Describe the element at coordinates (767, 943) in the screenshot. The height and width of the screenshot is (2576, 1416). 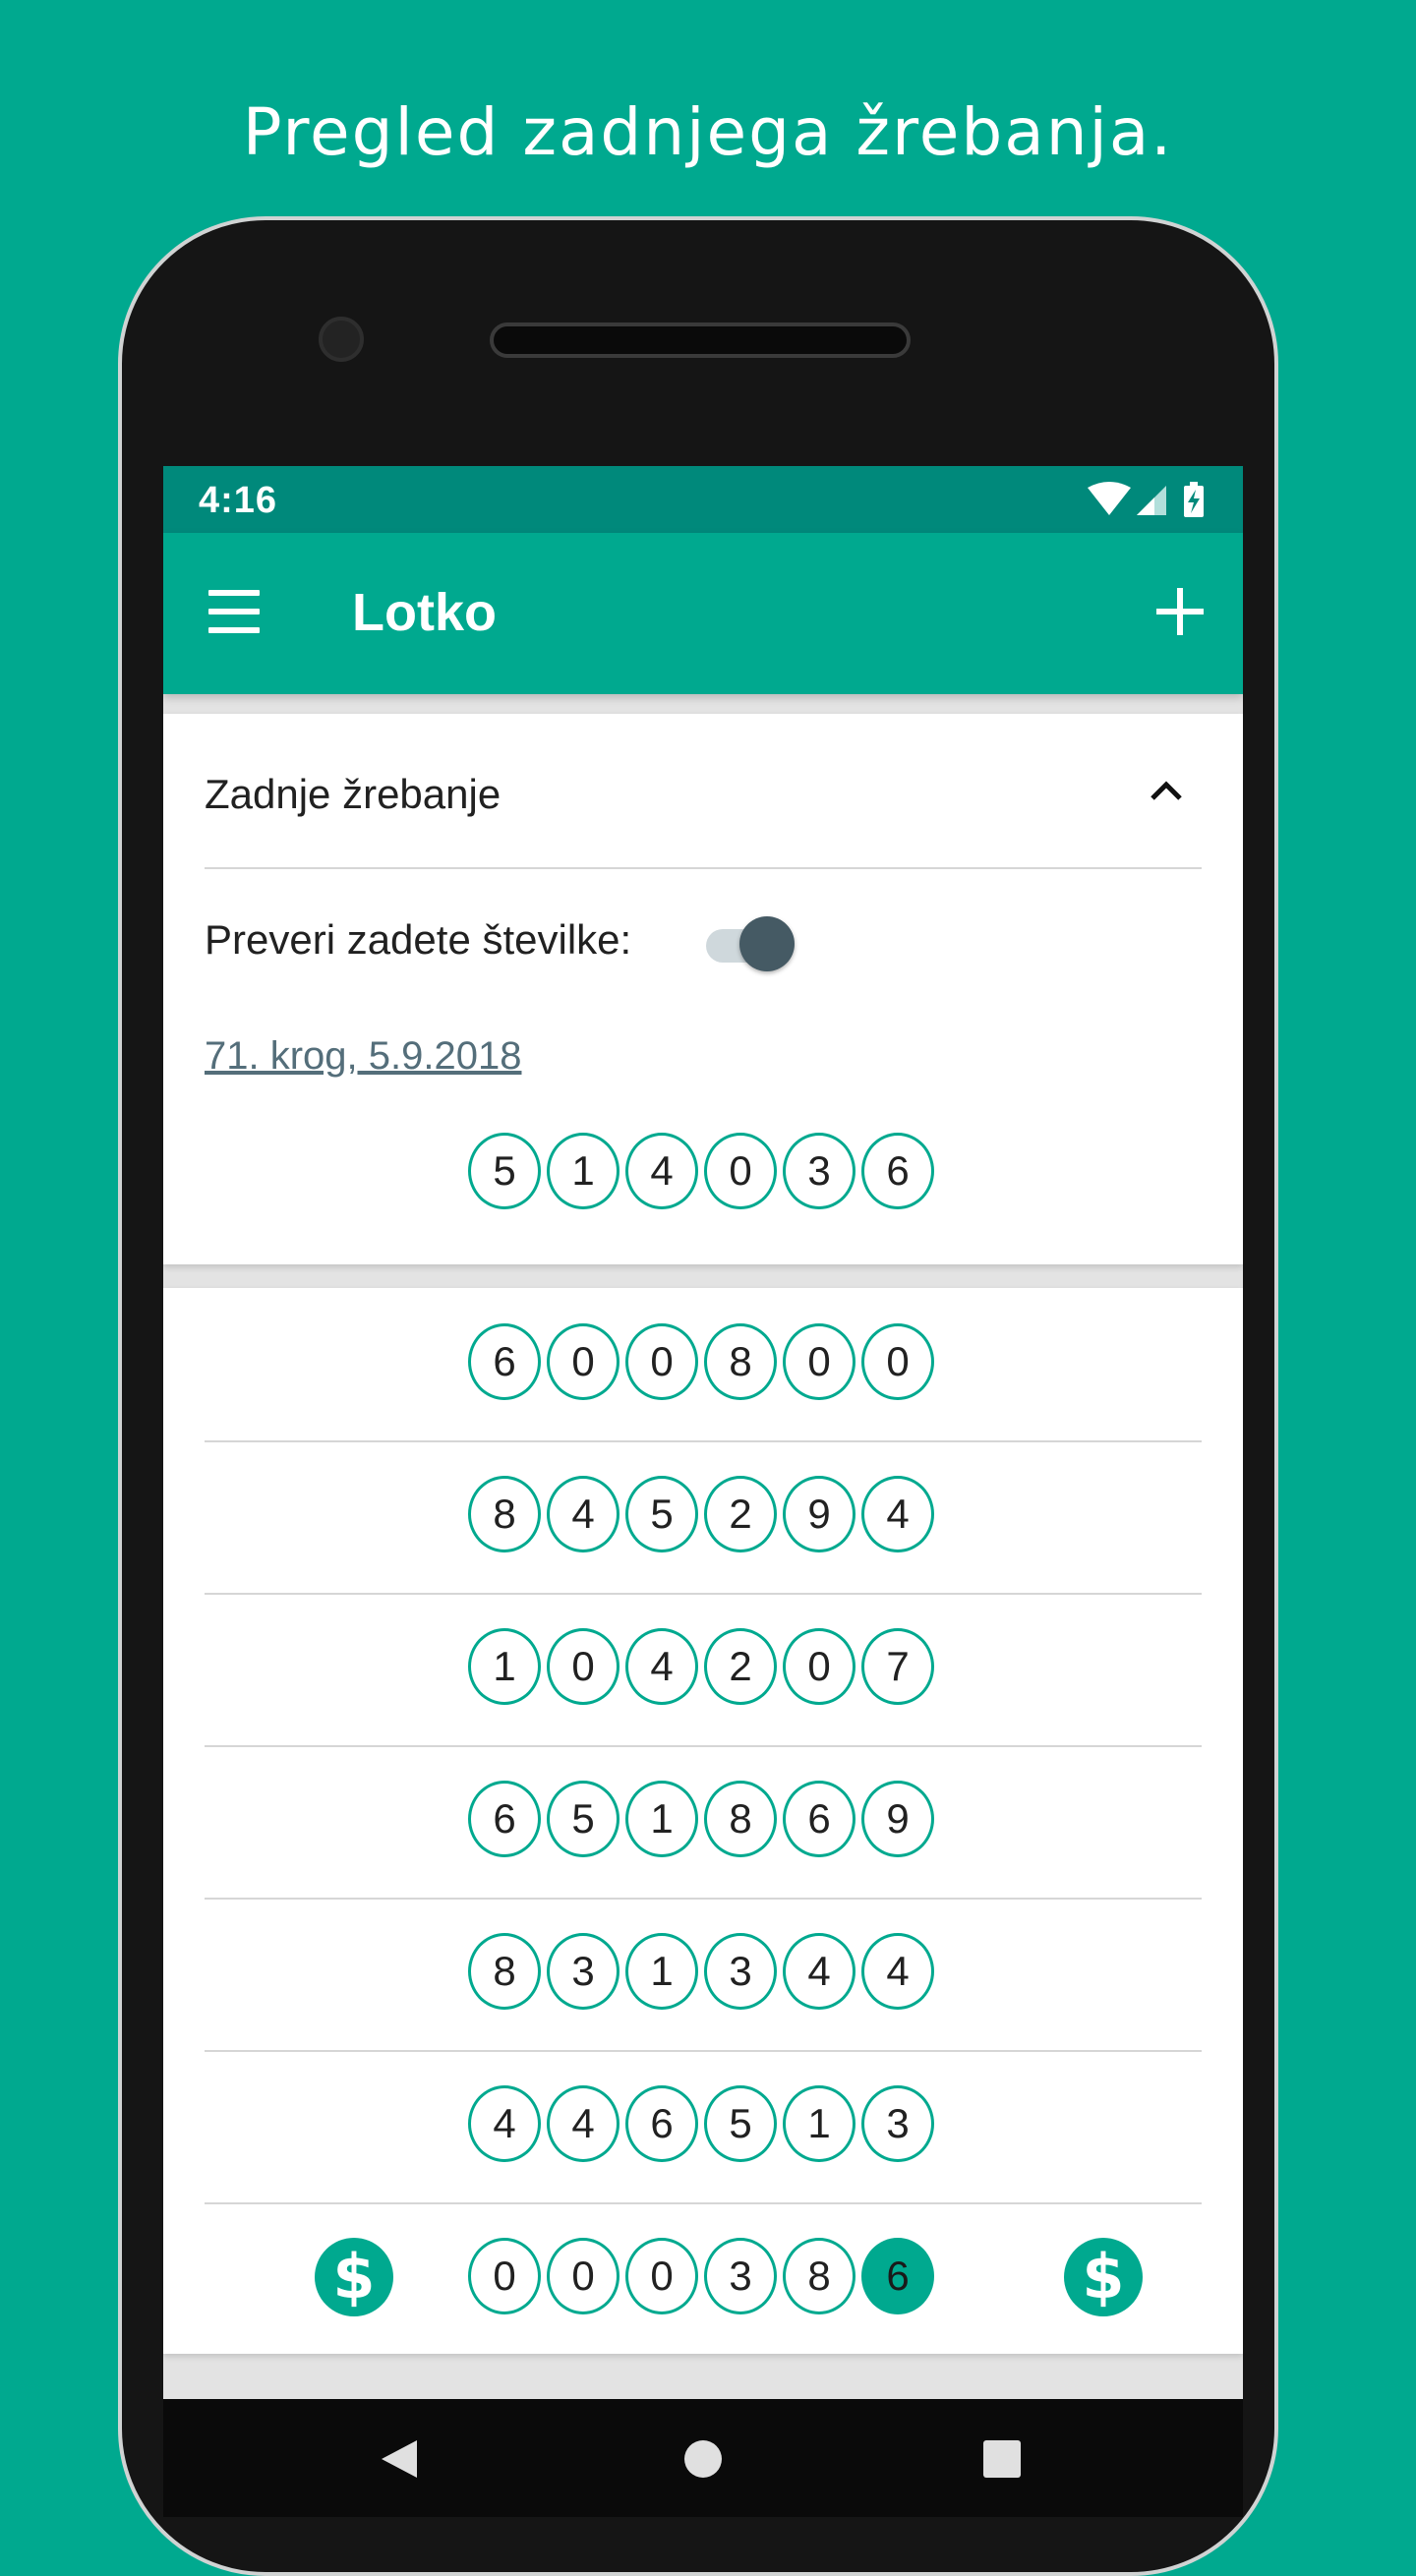
I see `toggle-thumb` at that location.